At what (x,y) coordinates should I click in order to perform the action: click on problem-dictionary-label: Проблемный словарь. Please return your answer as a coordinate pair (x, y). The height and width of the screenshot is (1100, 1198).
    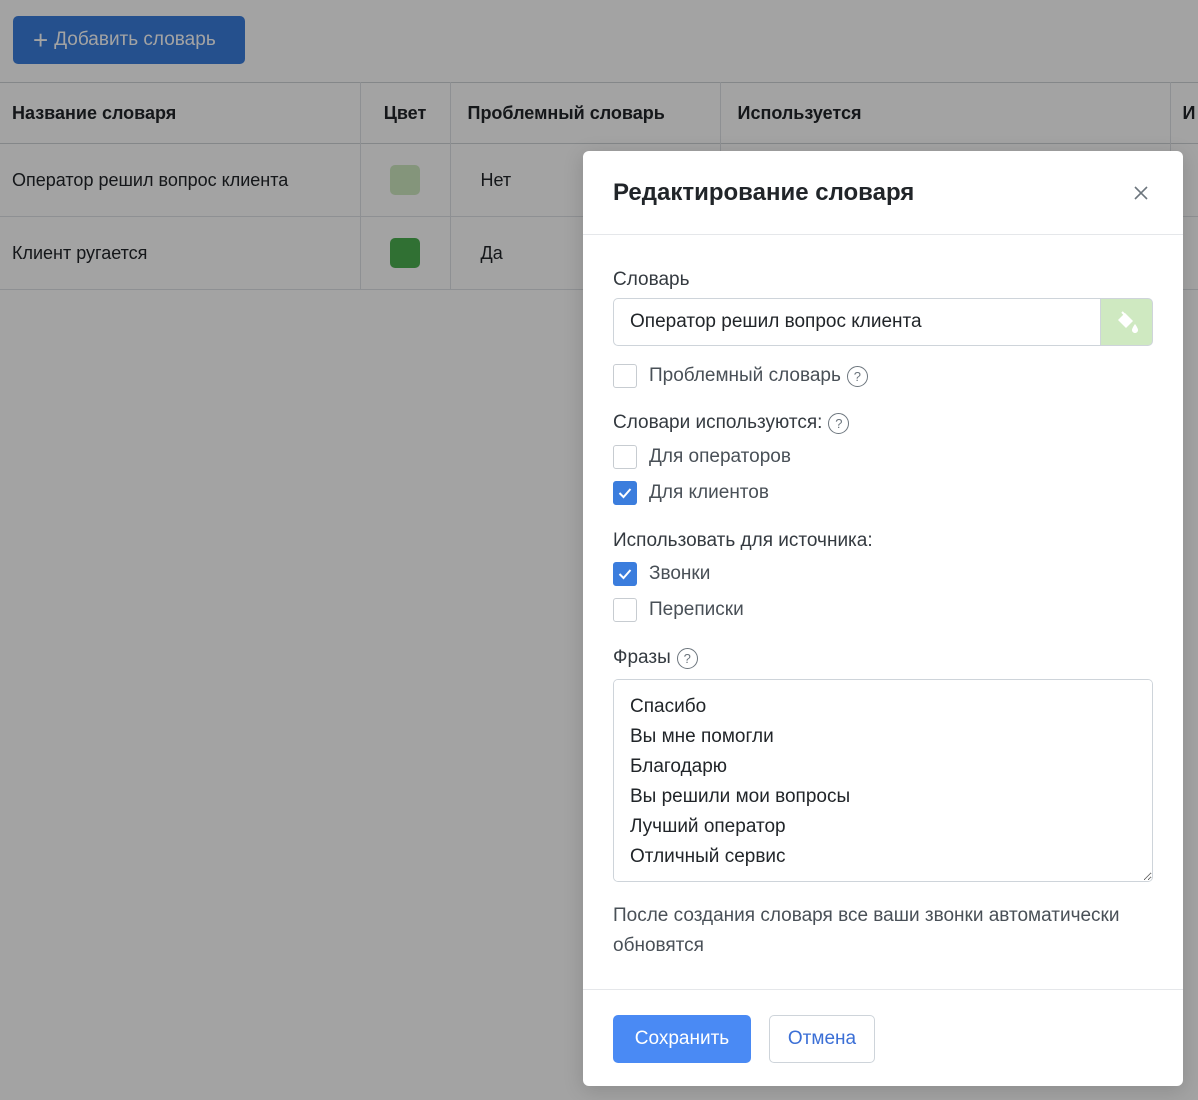
    Looking at the image, I should click on (745, 375).